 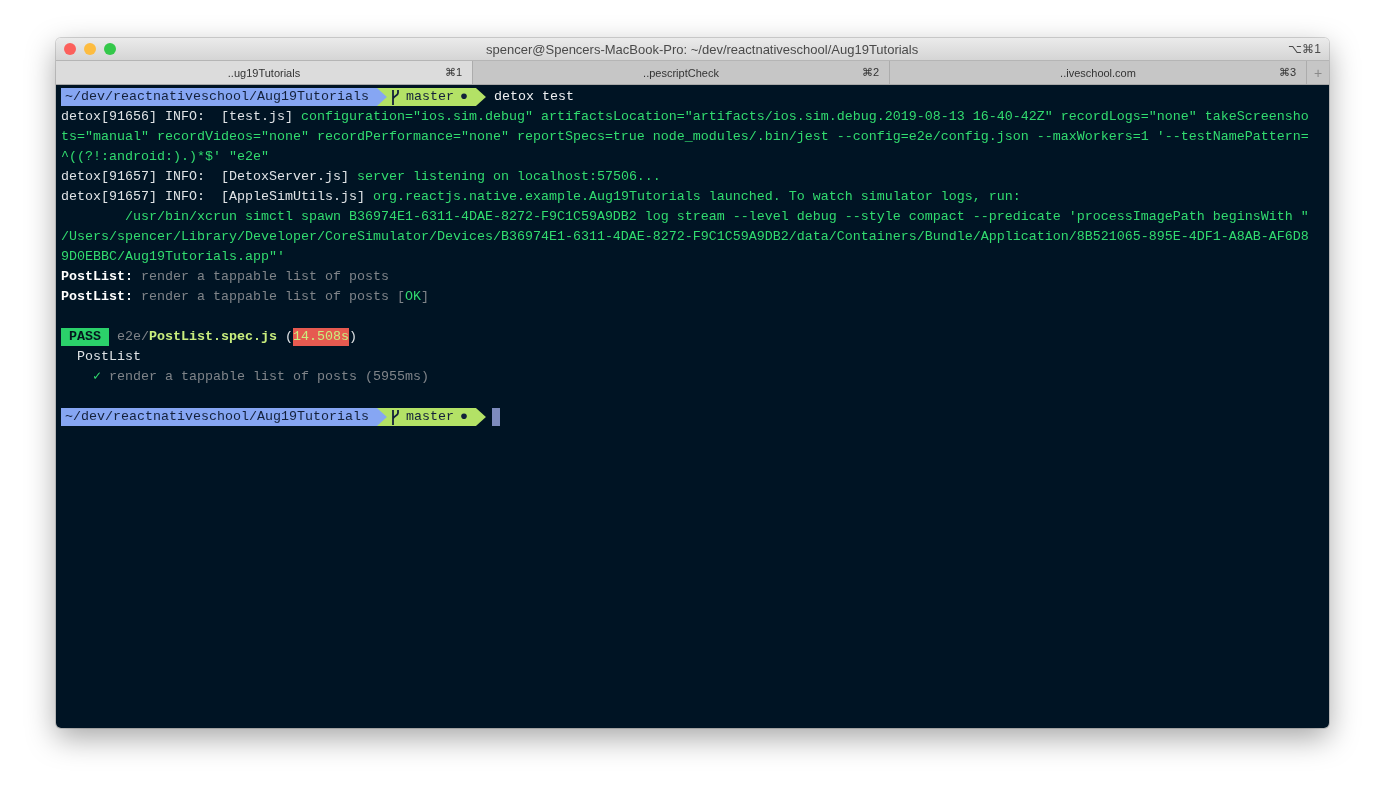 What do you see at coordinates (272, 297) in the screenshot?
I see `test-description: render a tappable list of posts [` at bounding box center [272, 297].